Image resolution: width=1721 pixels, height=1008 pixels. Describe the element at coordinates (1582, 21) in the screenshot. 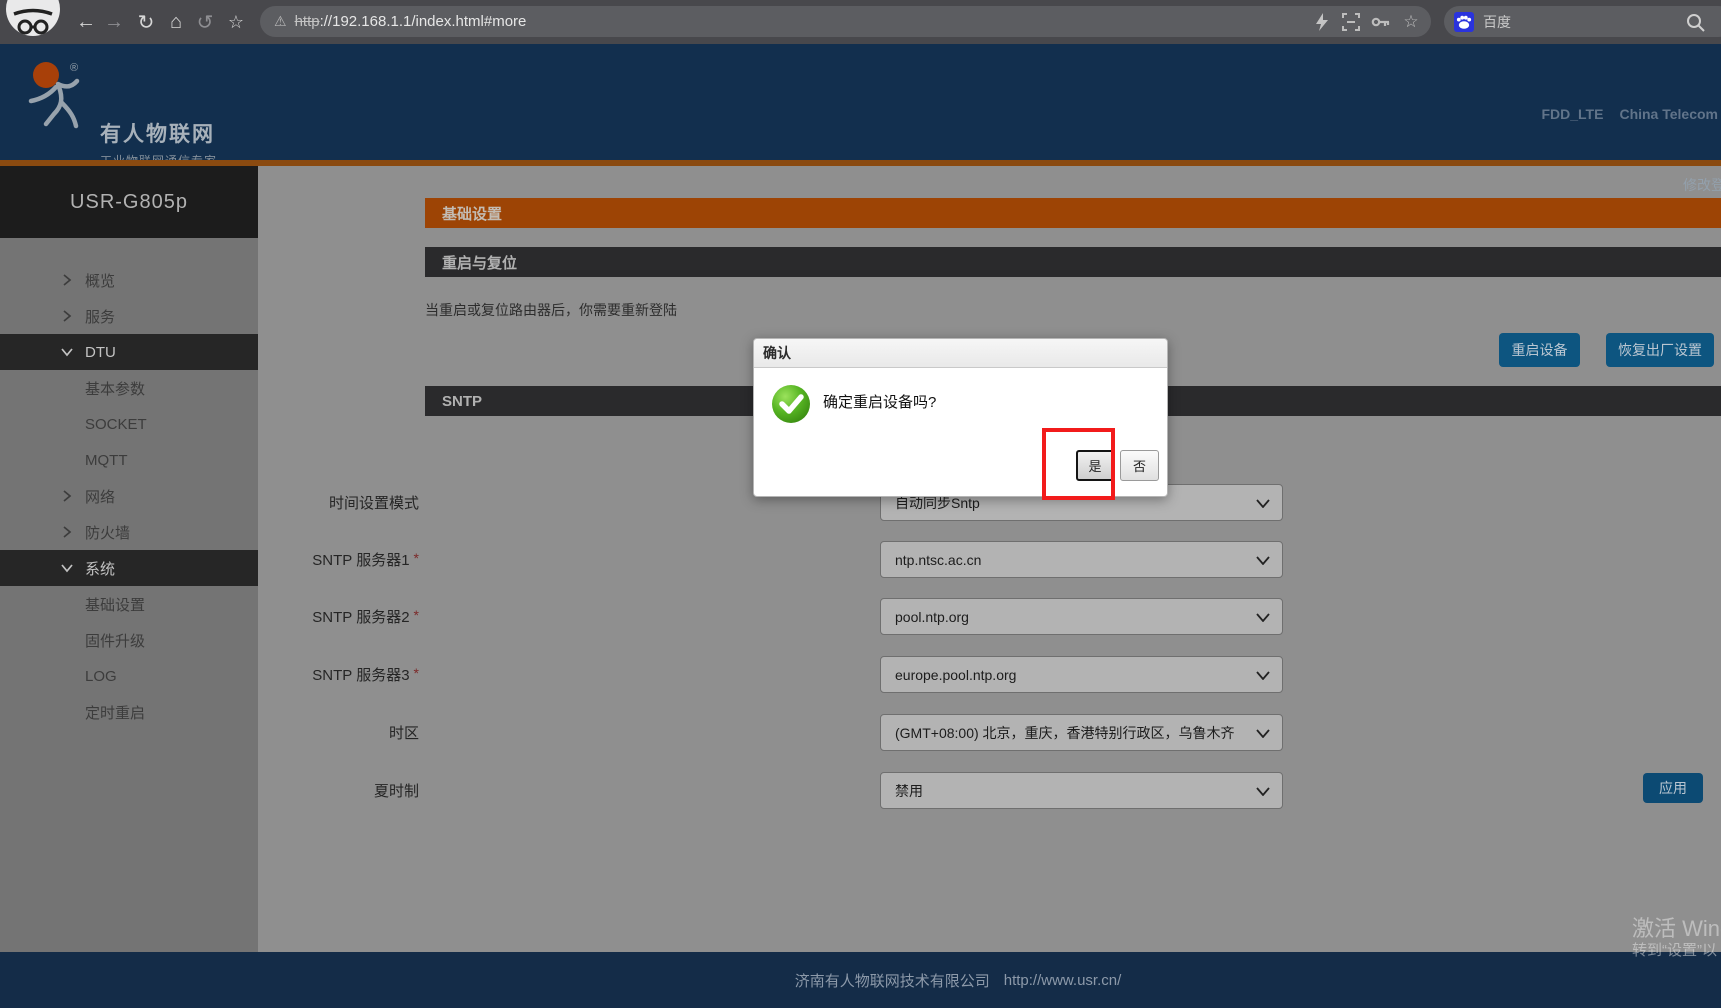

I see `search-box: 百度` at that location.